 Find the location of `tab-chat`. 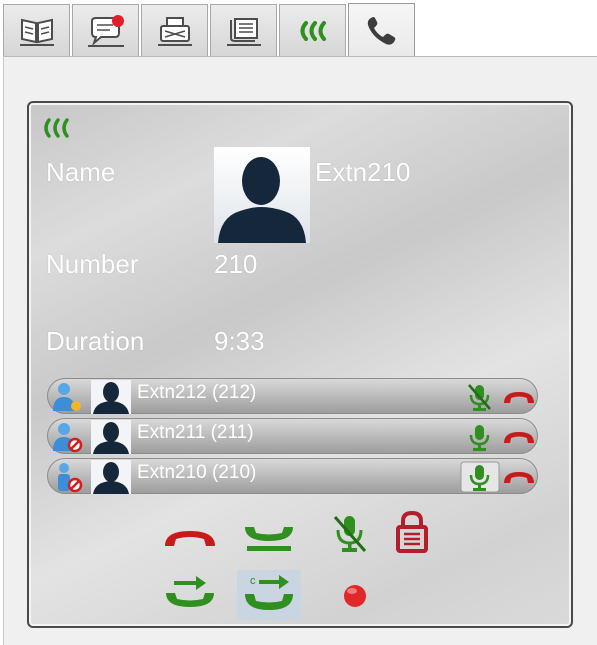

tab-chat is located at coordinates (105, 30).